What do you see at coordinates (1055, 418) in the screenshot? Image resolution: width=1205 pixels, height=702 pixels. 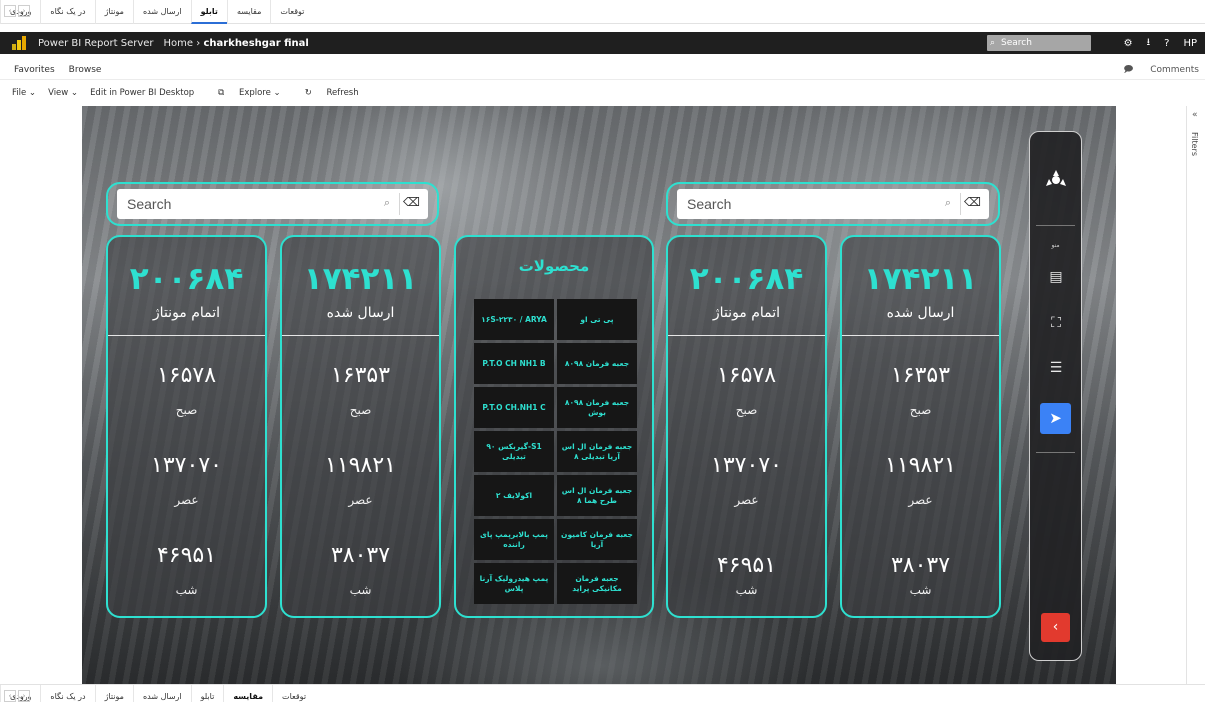 I see `send-icon: ➤` at bounding box center [1055, 418].